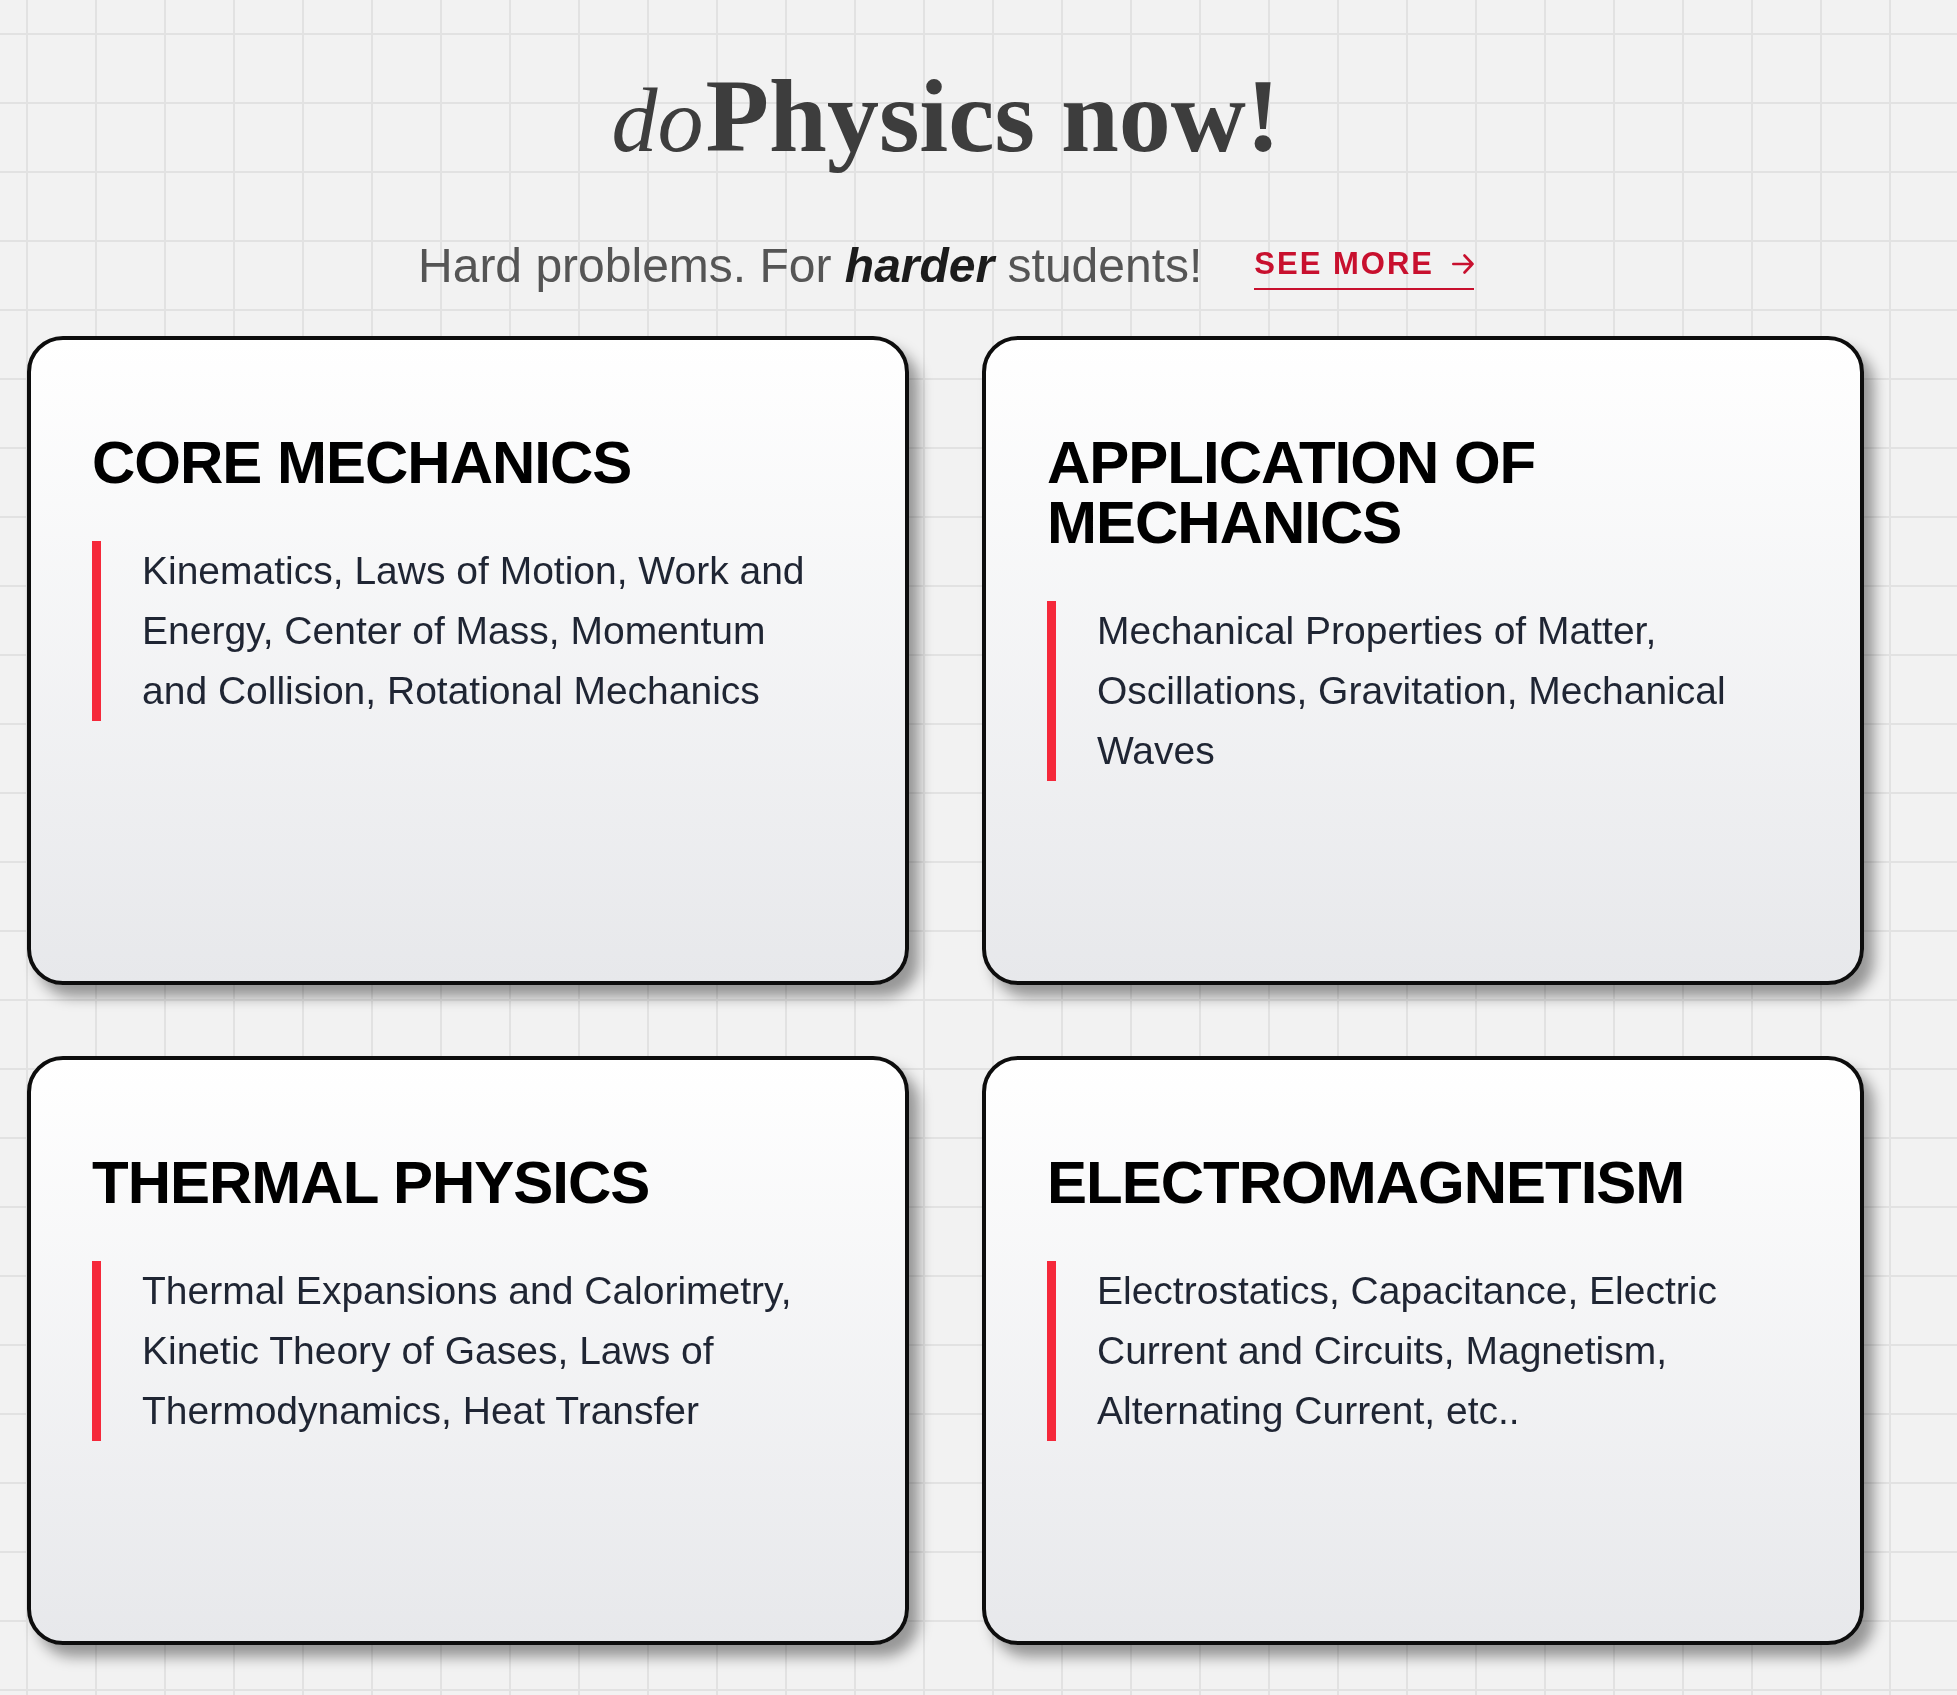  What do you see at coordinates (371, 1183) in the screenshot?
I see `card-title: THERMAL PHYSICS` at bounding box center [371, 1183].